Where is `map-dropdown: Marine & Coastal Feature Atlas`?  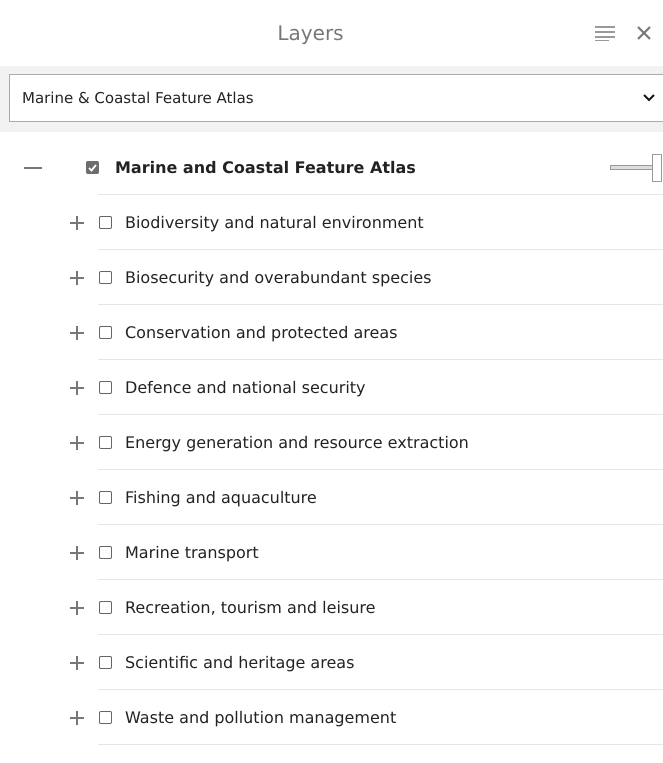 map-dropdown: Marine & Coastal Feature Atlas is located at coordinates (336, 98).